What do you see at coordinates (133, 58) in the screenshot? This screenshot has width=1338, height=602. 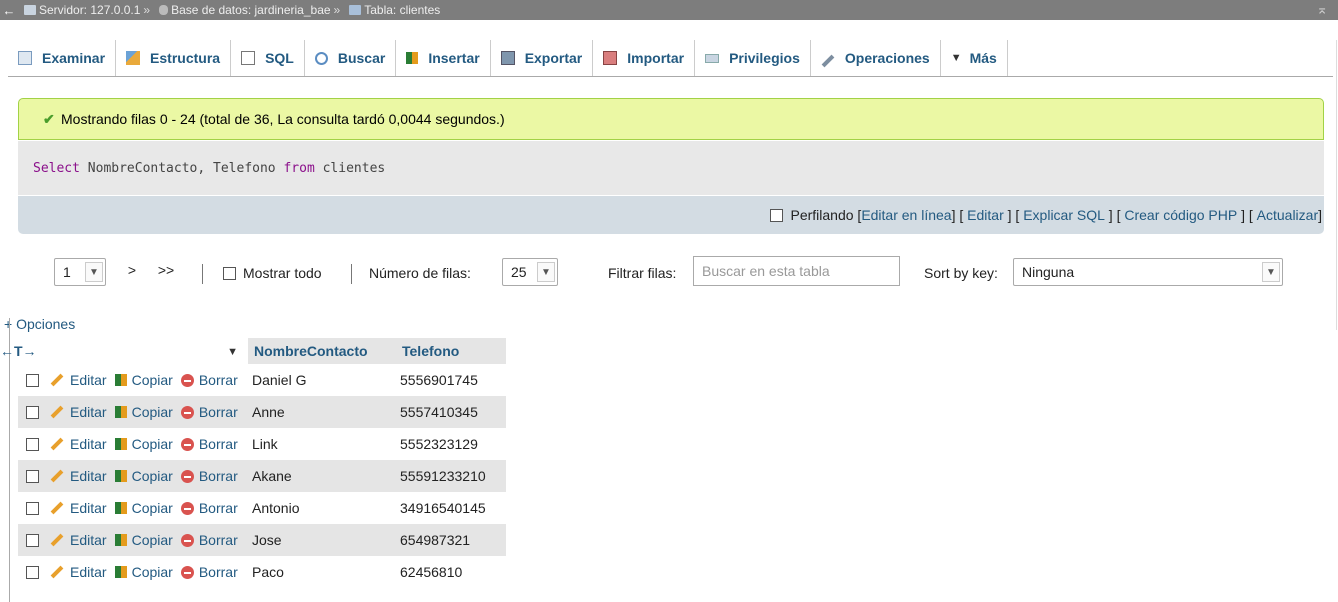 I see `structure-icon` at bounding box center [133, 58].